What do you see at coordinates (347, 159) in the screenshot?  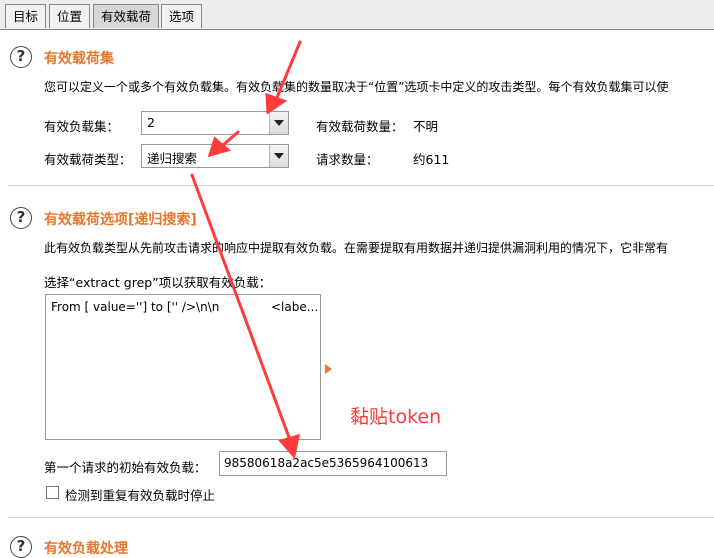 I see `request-count-label: 请求数量：` at bounding box center [347, 159].